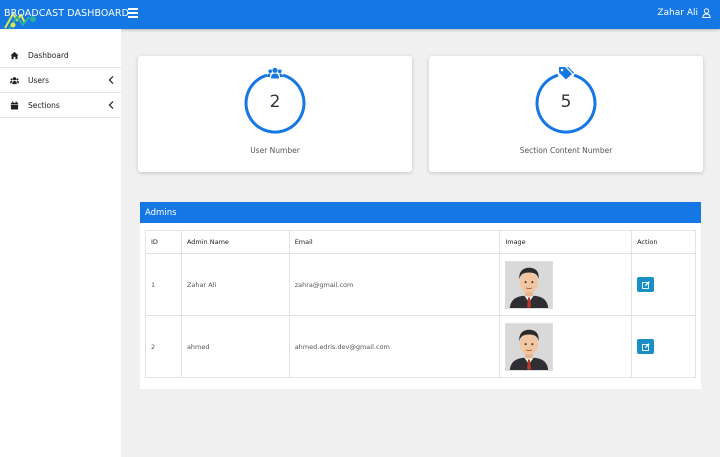 The width and height of the screenshot is (720, 457). Describe the element at coordinates (663, 242) in the screenshot. I see `column-header: Action` at that location.